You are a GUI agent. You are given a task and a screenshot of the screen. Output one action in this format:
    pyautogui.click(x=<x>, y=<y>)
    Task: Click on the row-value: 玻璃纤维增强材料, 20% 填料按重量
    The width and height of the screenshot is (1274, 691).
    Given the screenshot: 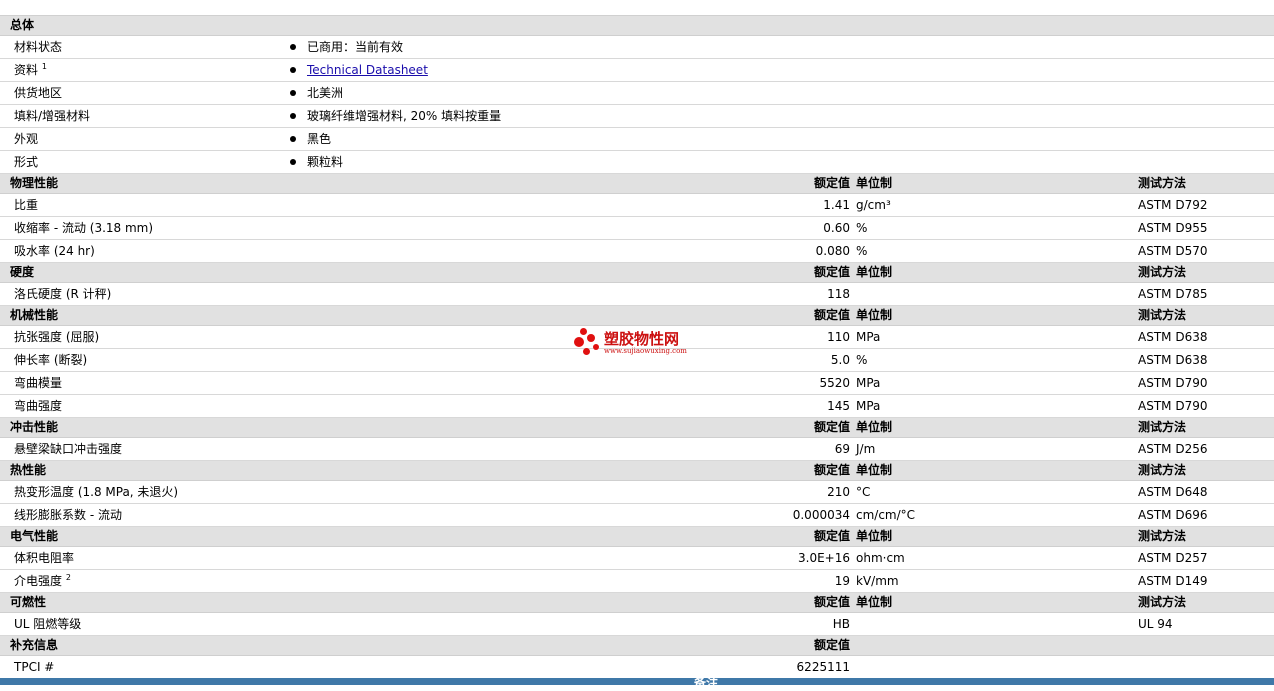 What is the action you would take?
    pyautogui.click(x=404, y=116)
    